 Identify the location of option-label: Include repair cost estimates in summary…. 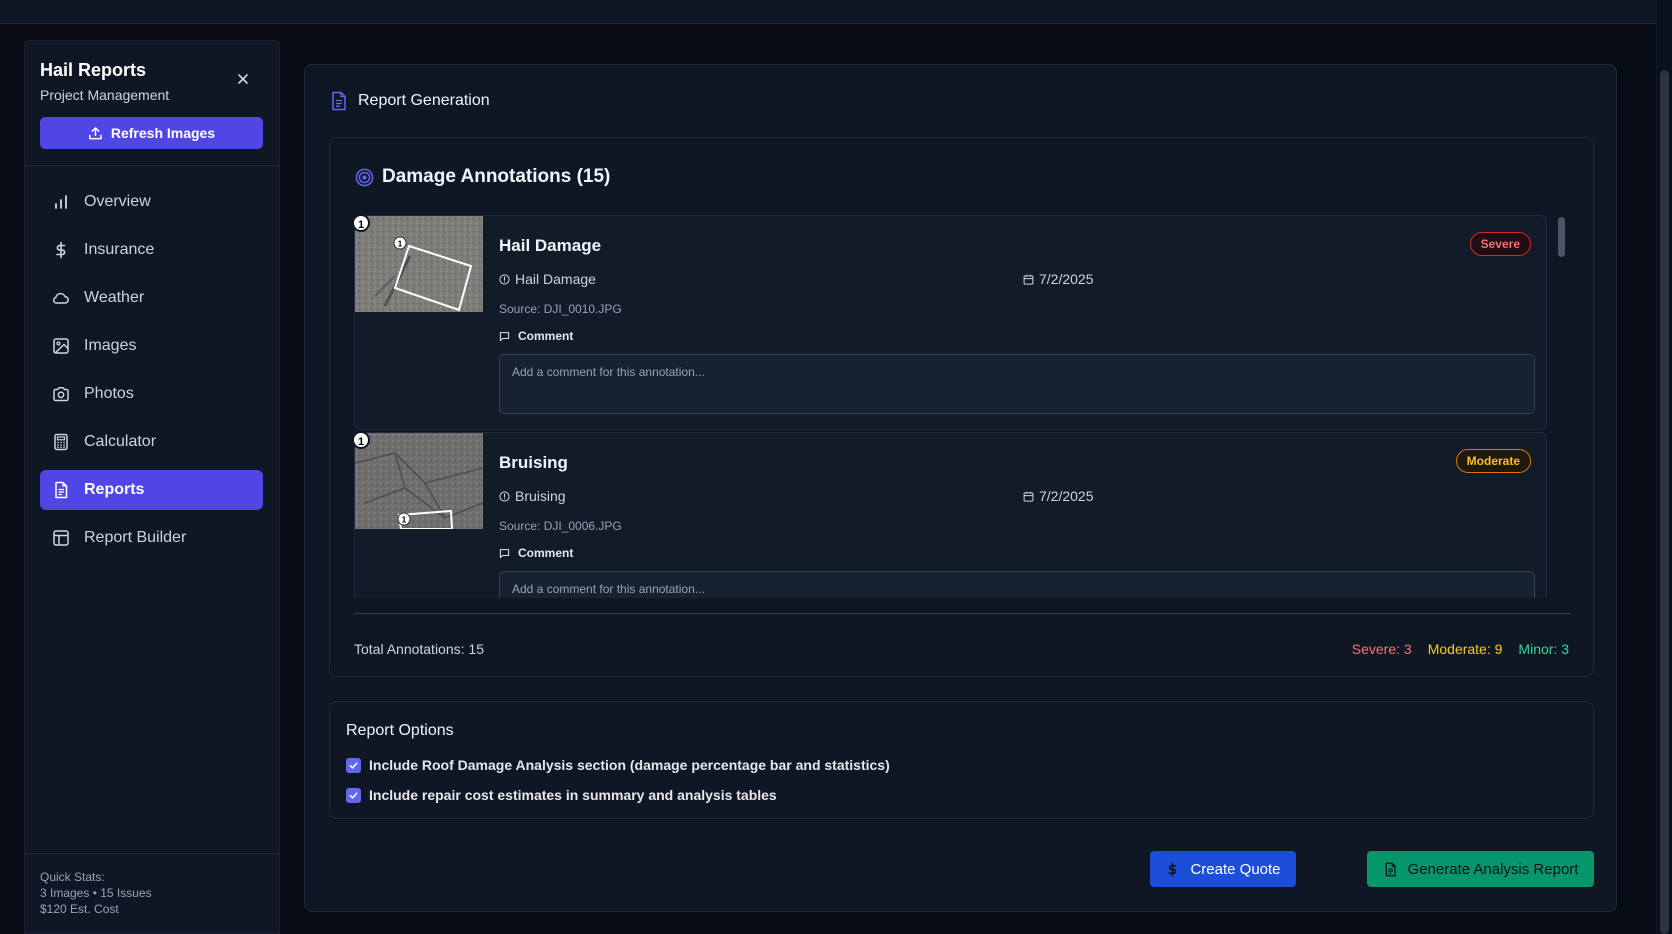
(573, 795).